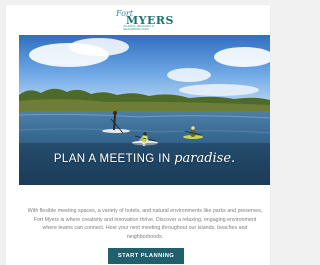 The width and height of the screenshot is (320, 265). What do you see at coordinates (146, 256) in the screenshot?
I see `start-planning-button: START PLANNING` at bounding box center [146, 256].